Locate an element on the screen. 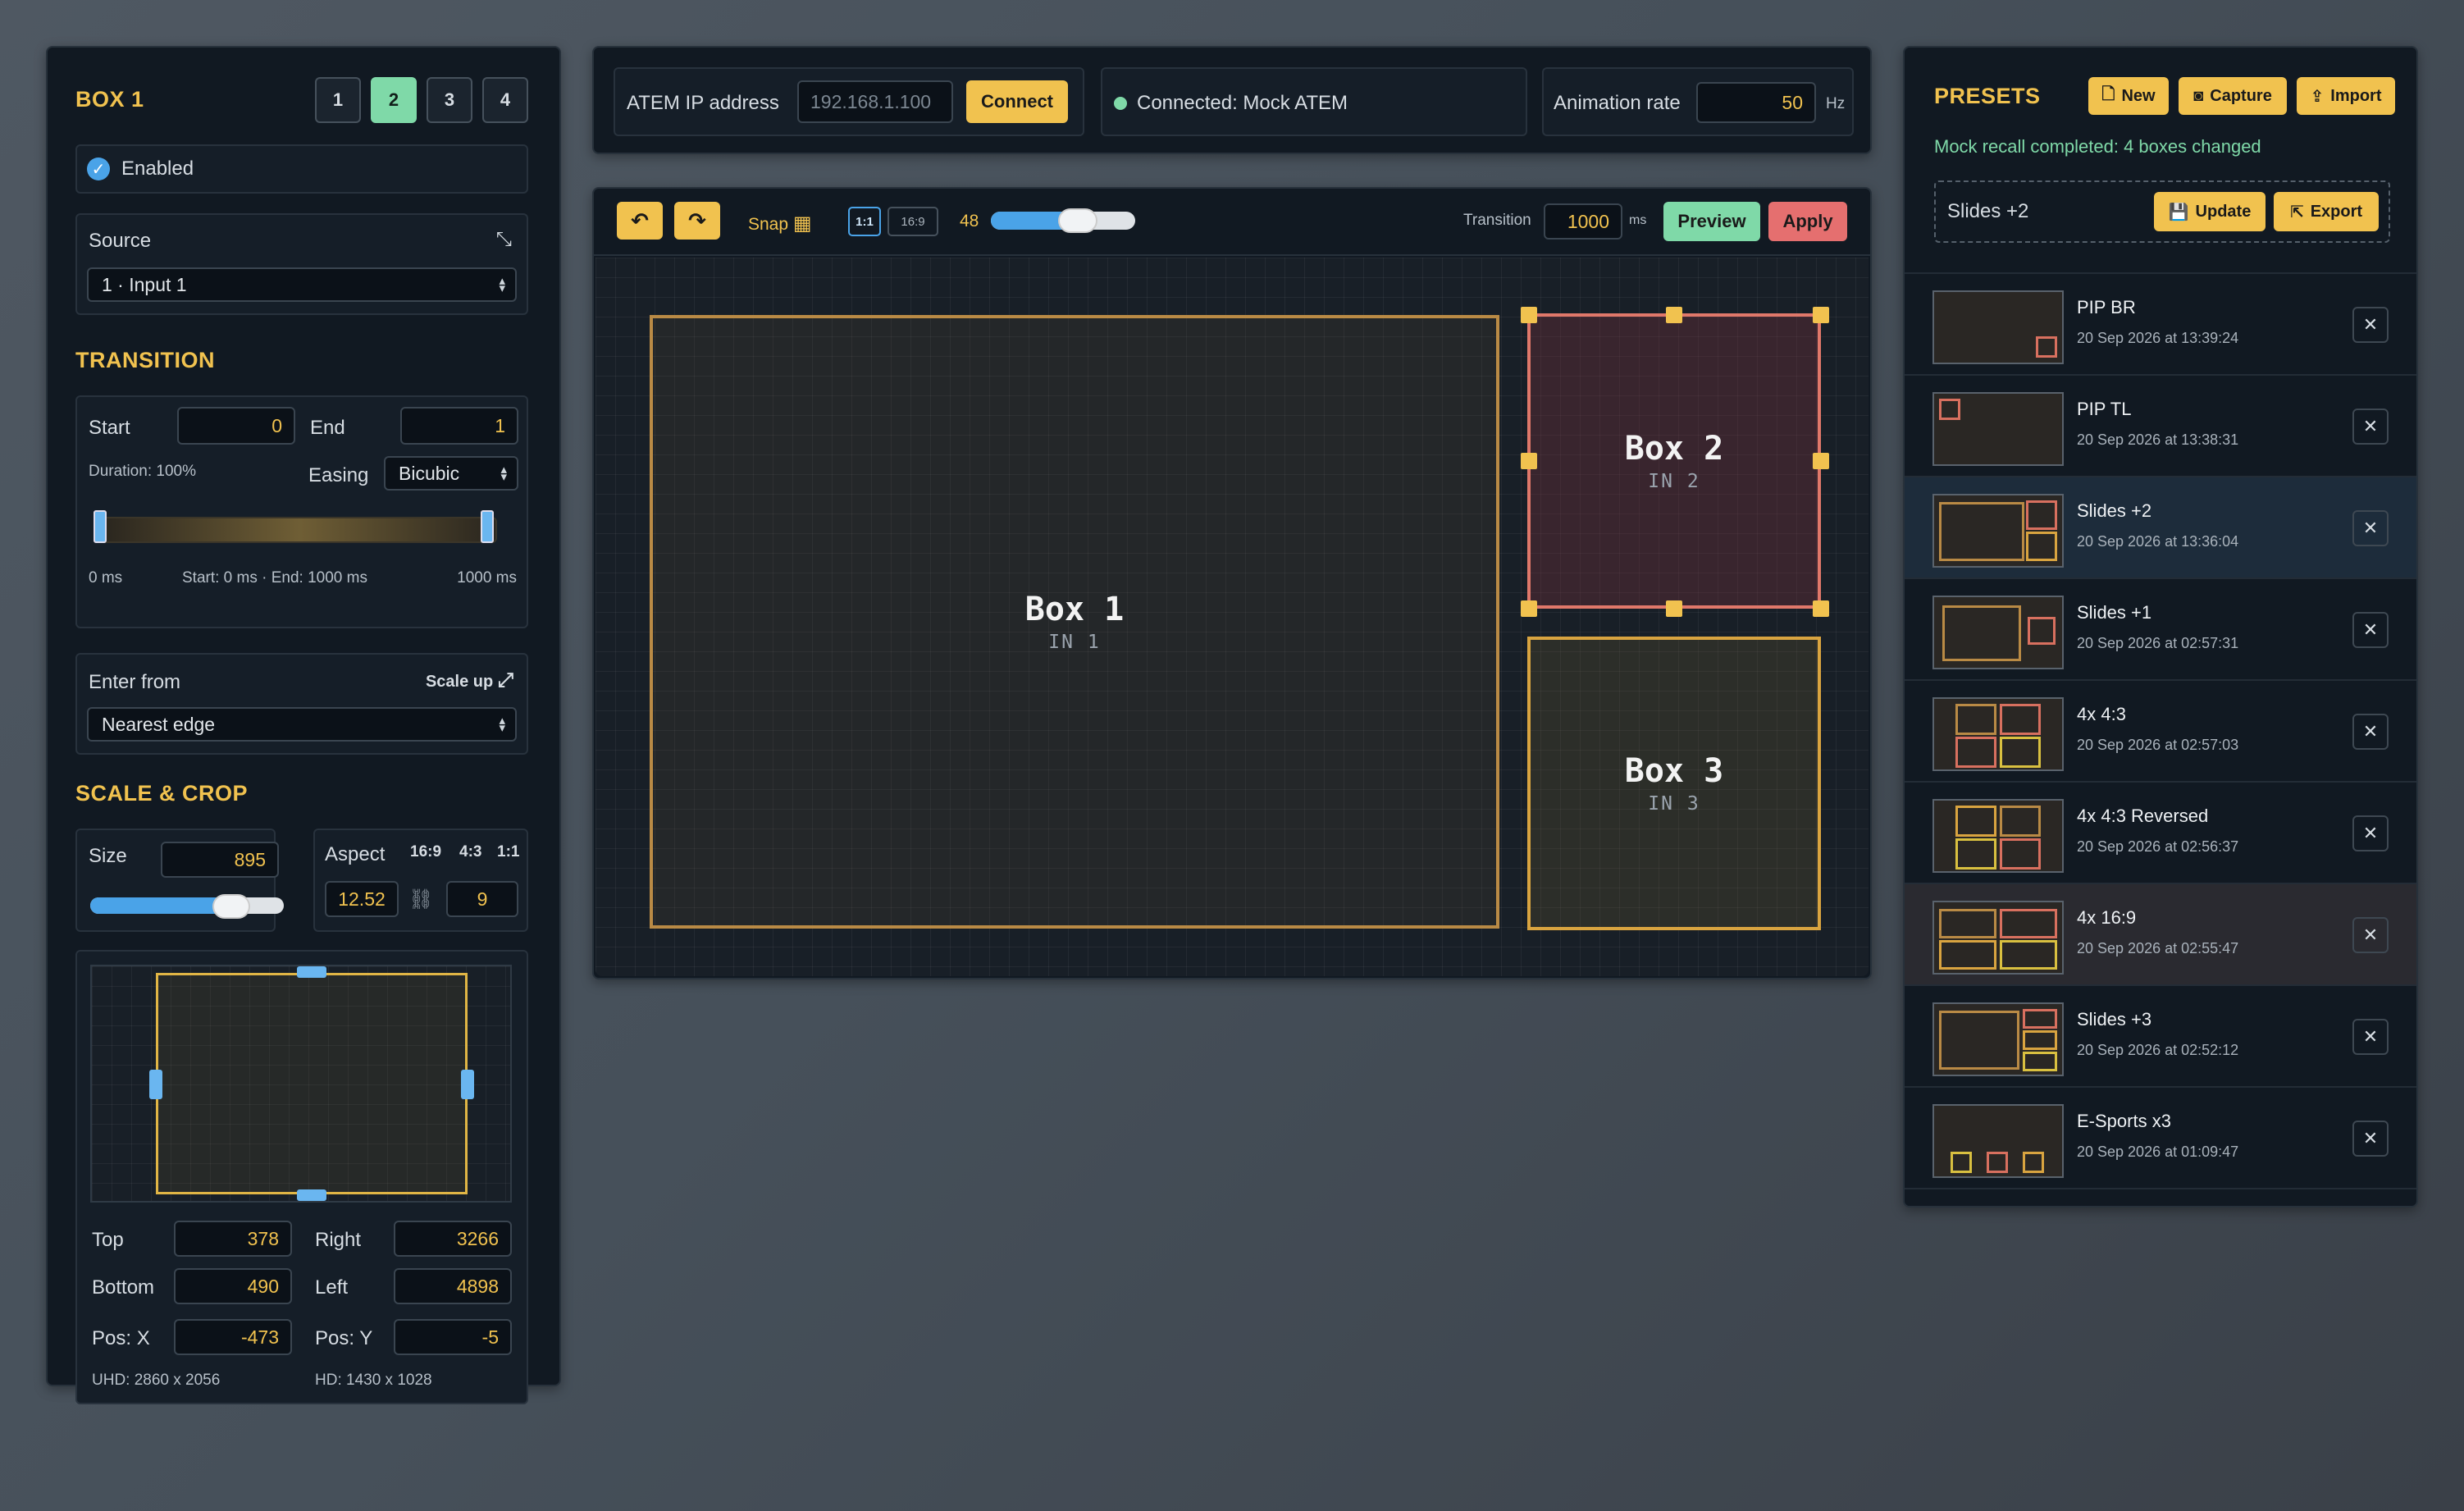 The height and width of the screenshot is (1511, 2464). aspect-4-3: 4:3 is located at coordinates (470, 852).